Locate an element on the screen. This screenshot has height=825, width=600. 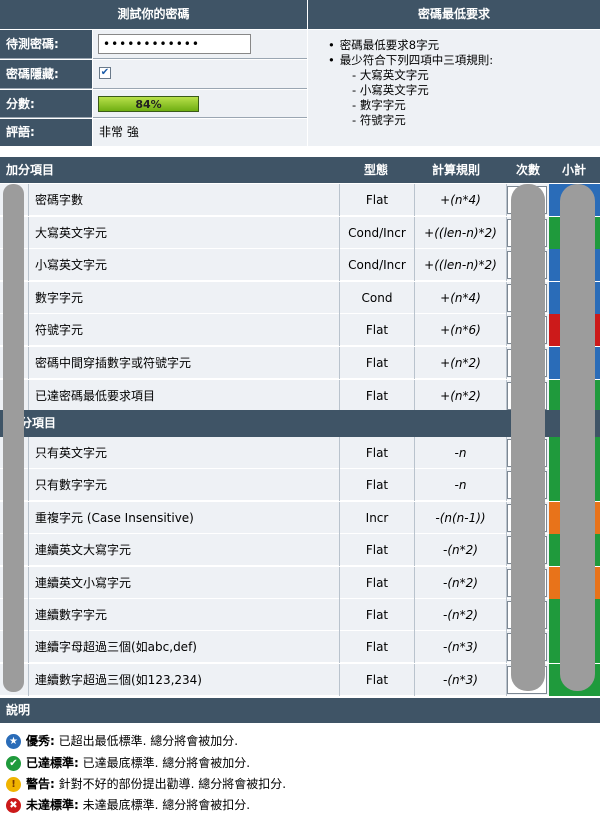
legend-text: 未達最底標準. 總分將會被扣分. is located at coordinates (166, 805).